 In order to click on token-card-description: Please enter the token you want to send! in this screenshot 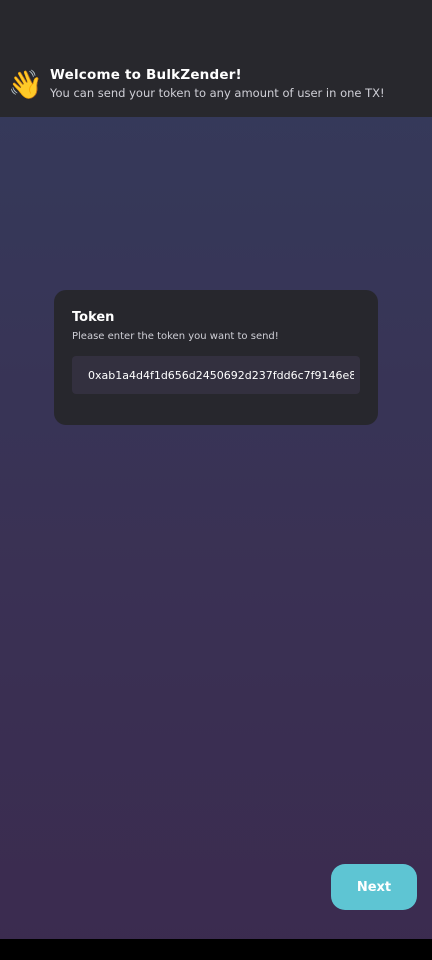, I will do `click(175, 336)`.